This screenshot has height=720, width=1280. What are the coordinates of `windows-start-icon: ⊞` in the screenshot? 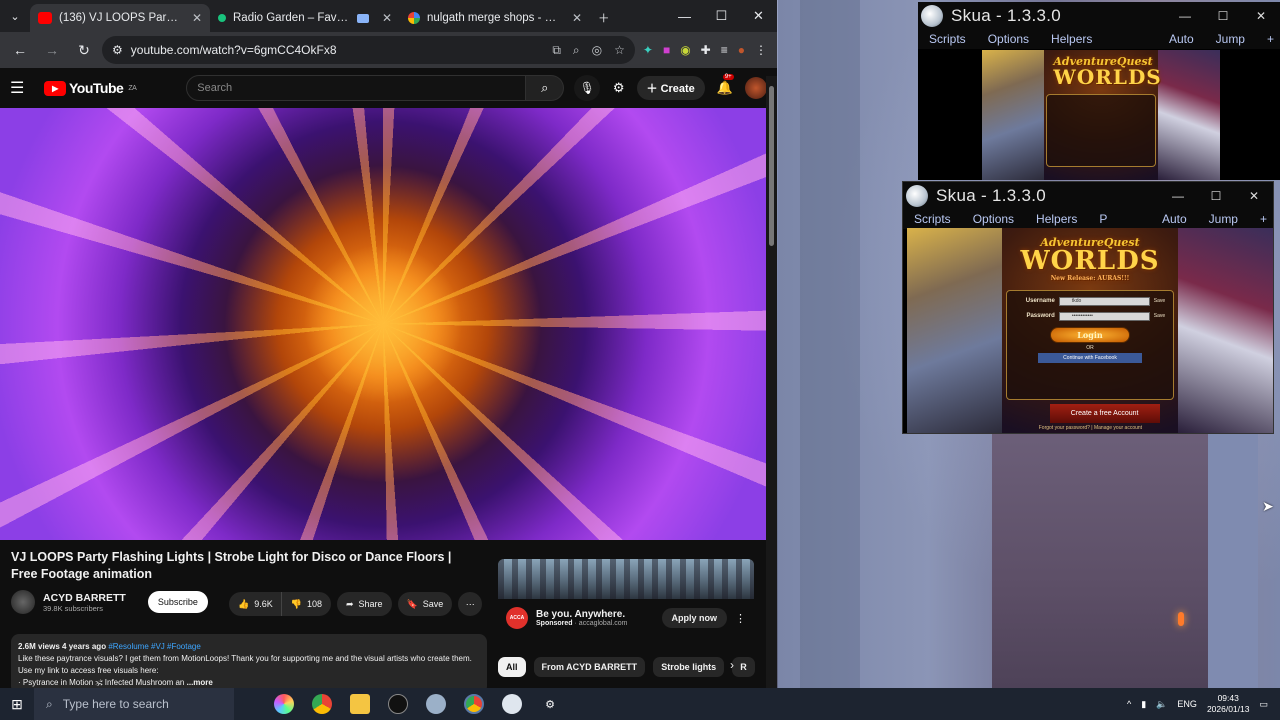 It's located at (17, 704).